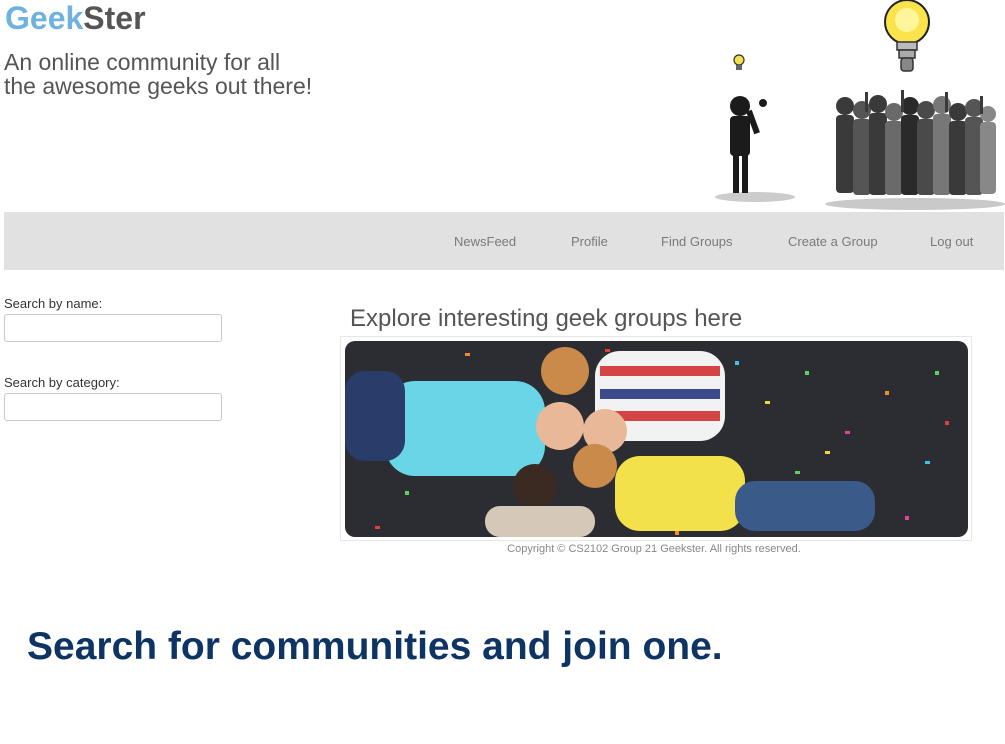  What do you see at coordinates (113, 407) in the screenshot?
I see `search-category-input` at bounding box center [113, 407].